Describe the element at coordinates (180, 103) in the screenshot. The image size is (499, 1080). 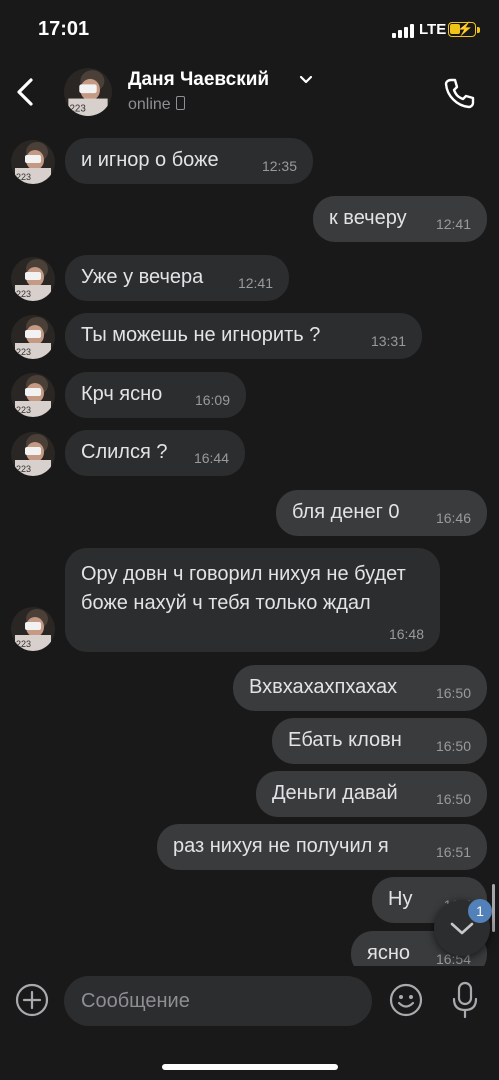
I see `mobile-device-icon` at that location.